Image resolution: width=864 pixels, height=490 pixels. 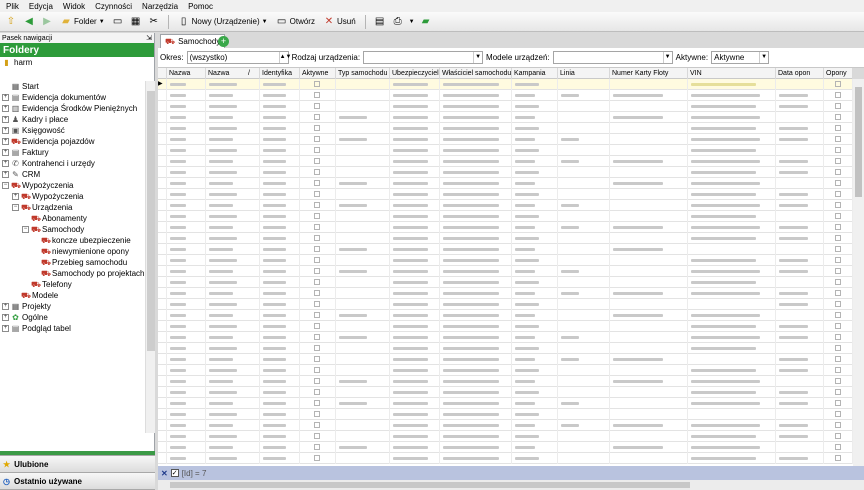 What do you see at coordinates (47, 284) in the screenshot?
I see `tree-item: ⛟ Telefony` at bounding box center [47, 284].